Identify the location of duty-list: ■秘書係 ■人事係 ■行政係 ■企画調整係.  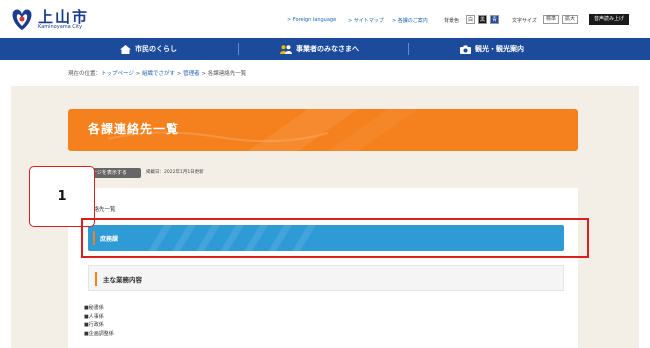
(99, 321).